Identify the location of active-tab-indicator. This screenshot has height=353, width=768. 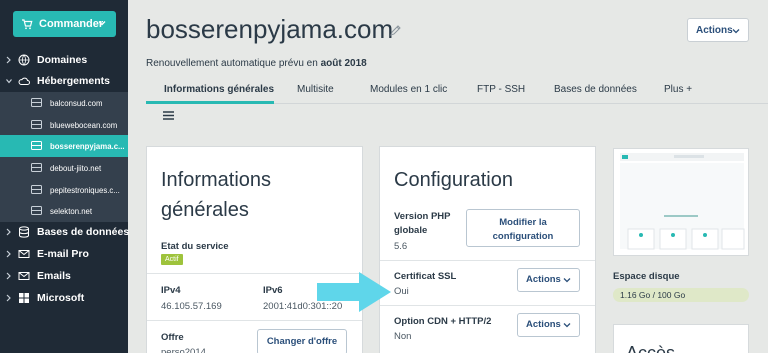
(210, 102).